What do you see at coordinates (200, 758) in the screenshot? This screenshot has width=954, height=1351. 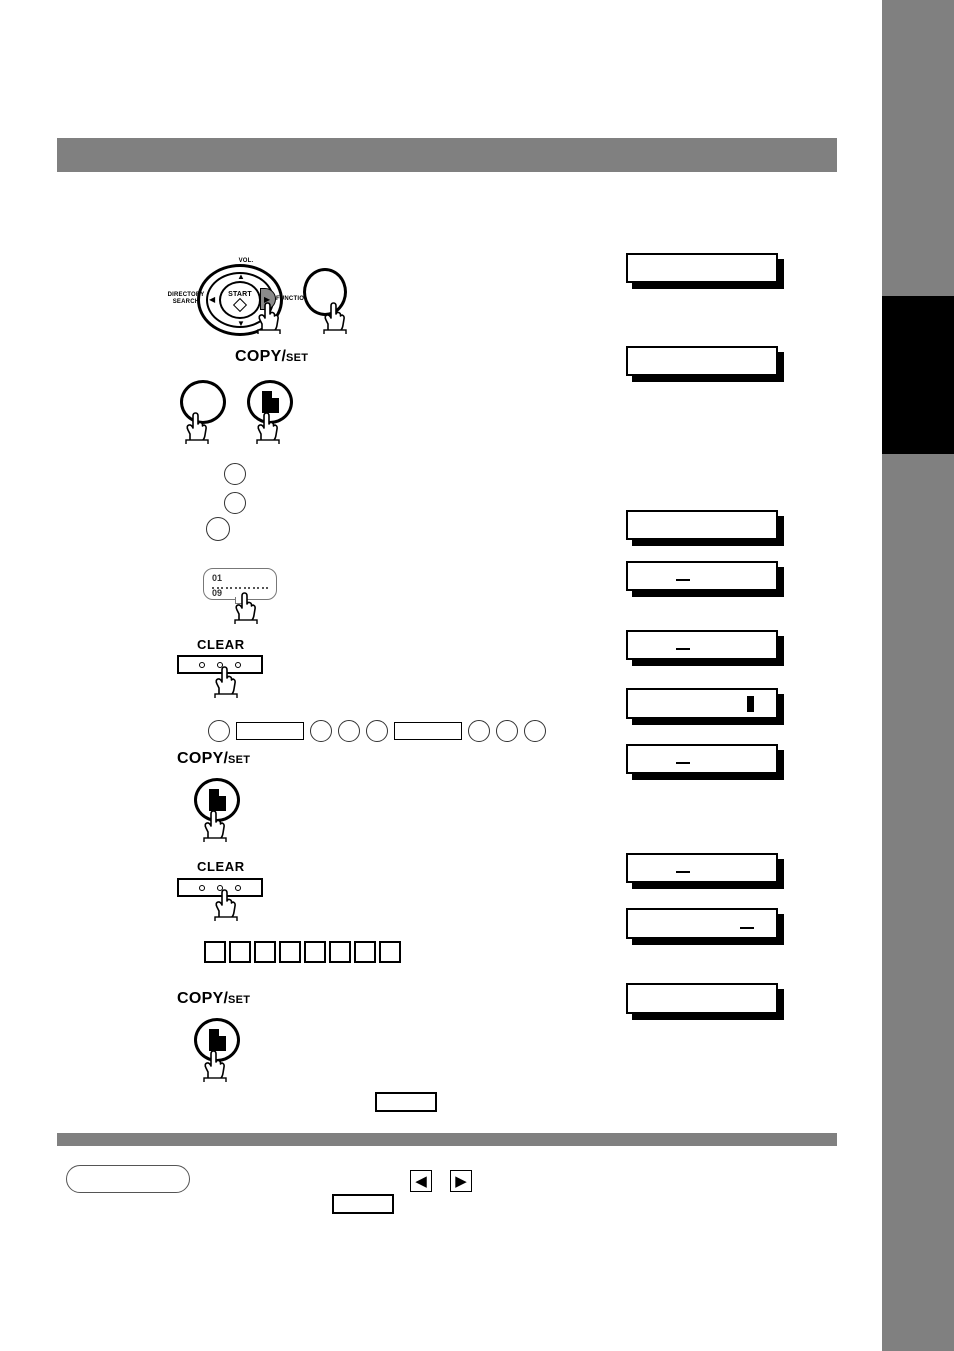 I see `copy-label-2: COPY` at bounding box center [200, 758].